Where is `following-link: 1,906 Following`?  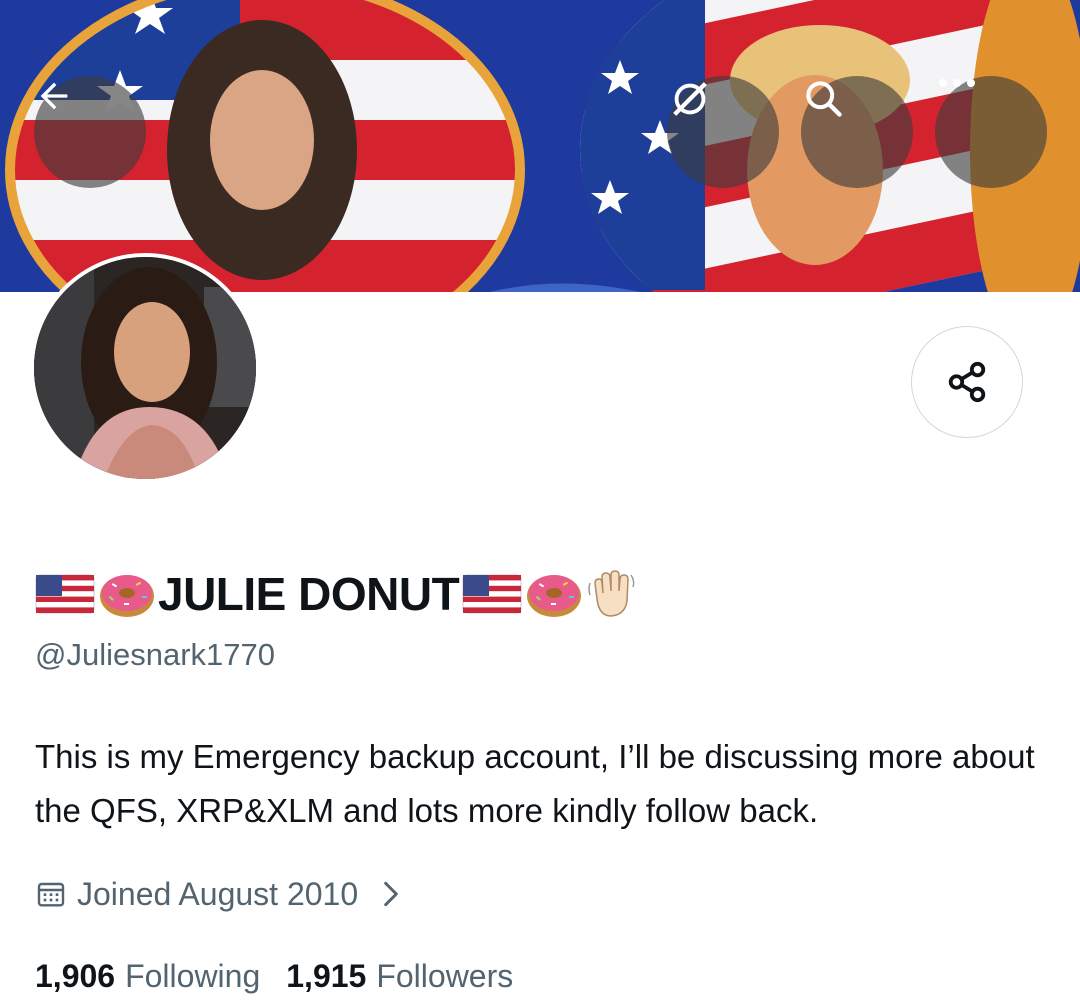
following-link: 1,906 Following is located at coordinates (147, 976).